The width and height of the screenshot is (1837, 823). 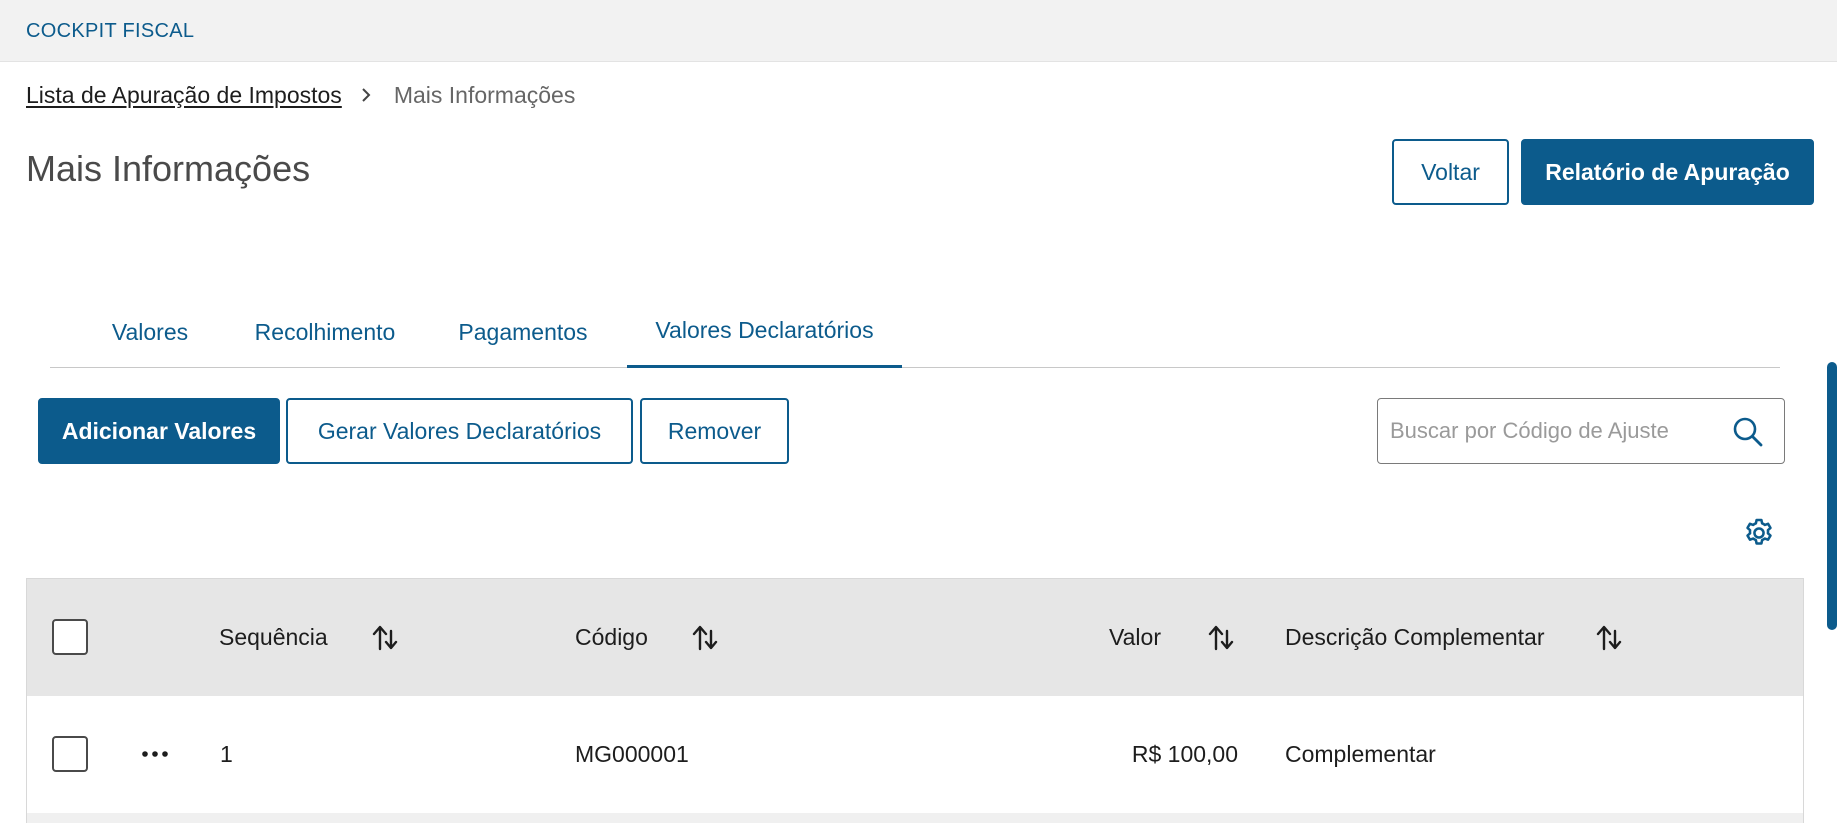 I want to click on app-title: COCKPIT FISCAL, so click(x=110, y=31).